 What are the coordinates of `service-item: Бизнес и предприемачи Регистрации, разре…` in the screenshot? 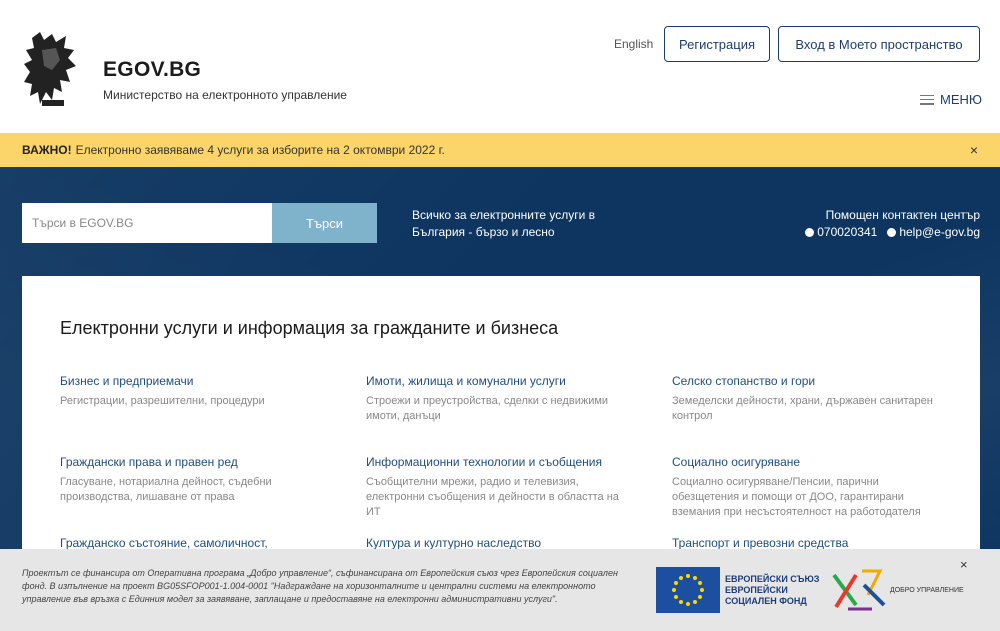 It's located at (195, 391).